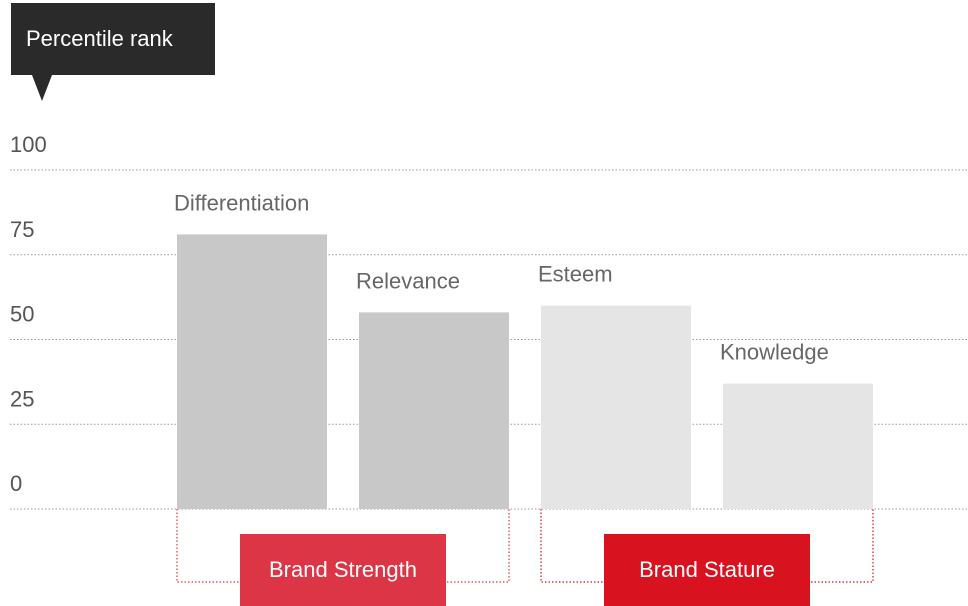 The image size is (968, 606). I want to click on group-label-brand-stature: Brand Stature, so click(707, 570).